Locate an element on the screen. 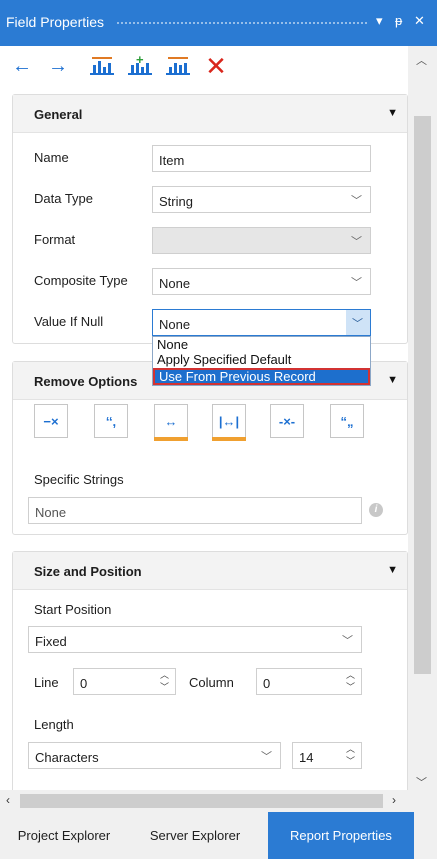 This screenshot has height=859, width=437. remove-leading-chars-icon: −× is located at coordinates (51, 421).